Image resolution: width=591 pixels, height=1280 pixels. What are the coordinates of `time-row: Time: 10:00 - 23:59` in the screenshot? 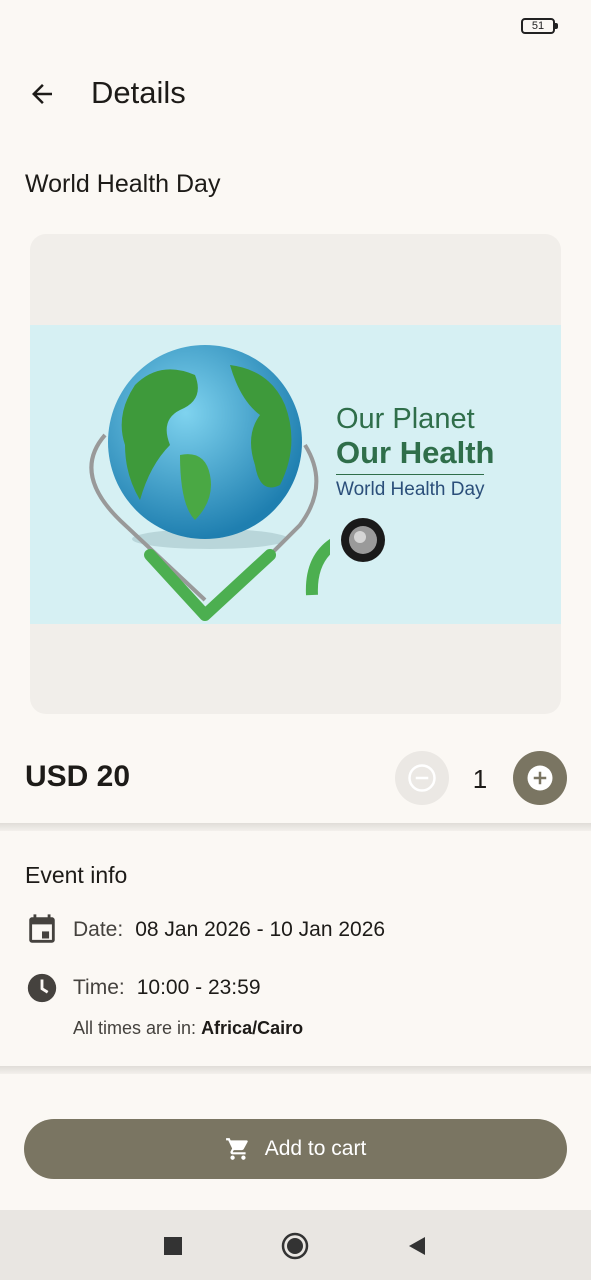 It's located at (143, 988).